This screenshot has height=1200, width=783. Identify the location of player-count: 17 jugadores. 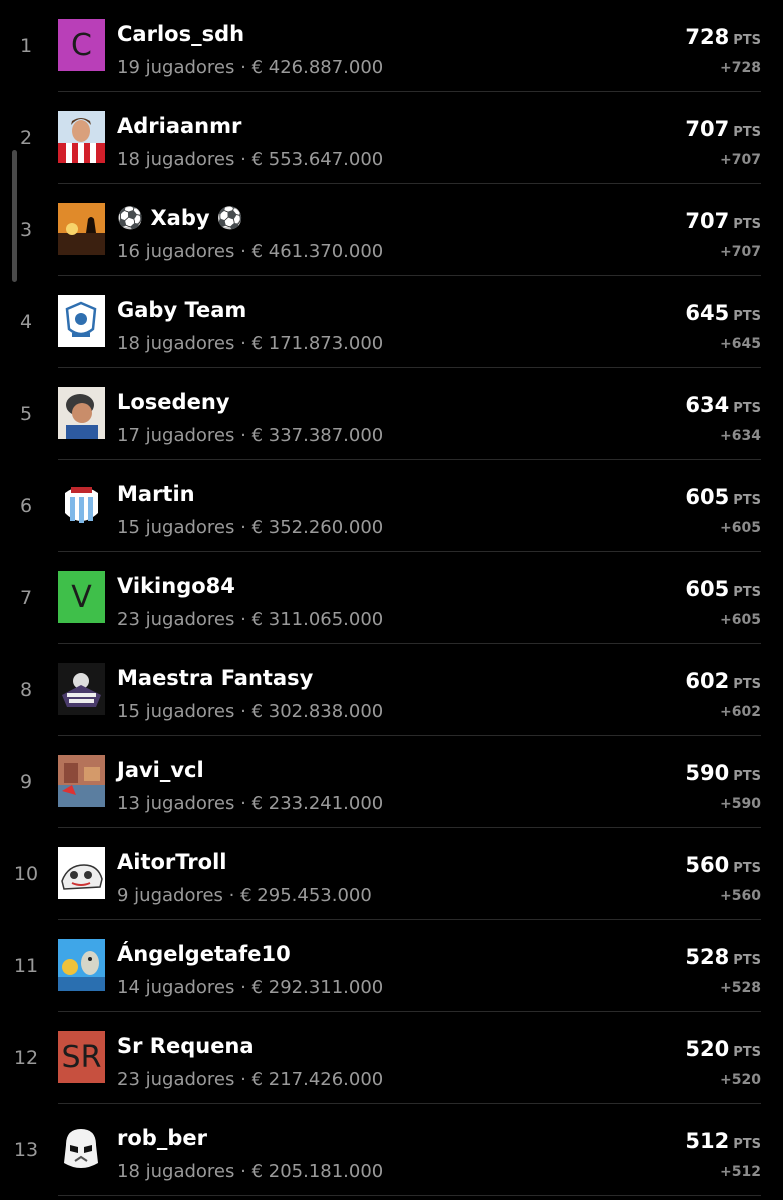
(176, 435).